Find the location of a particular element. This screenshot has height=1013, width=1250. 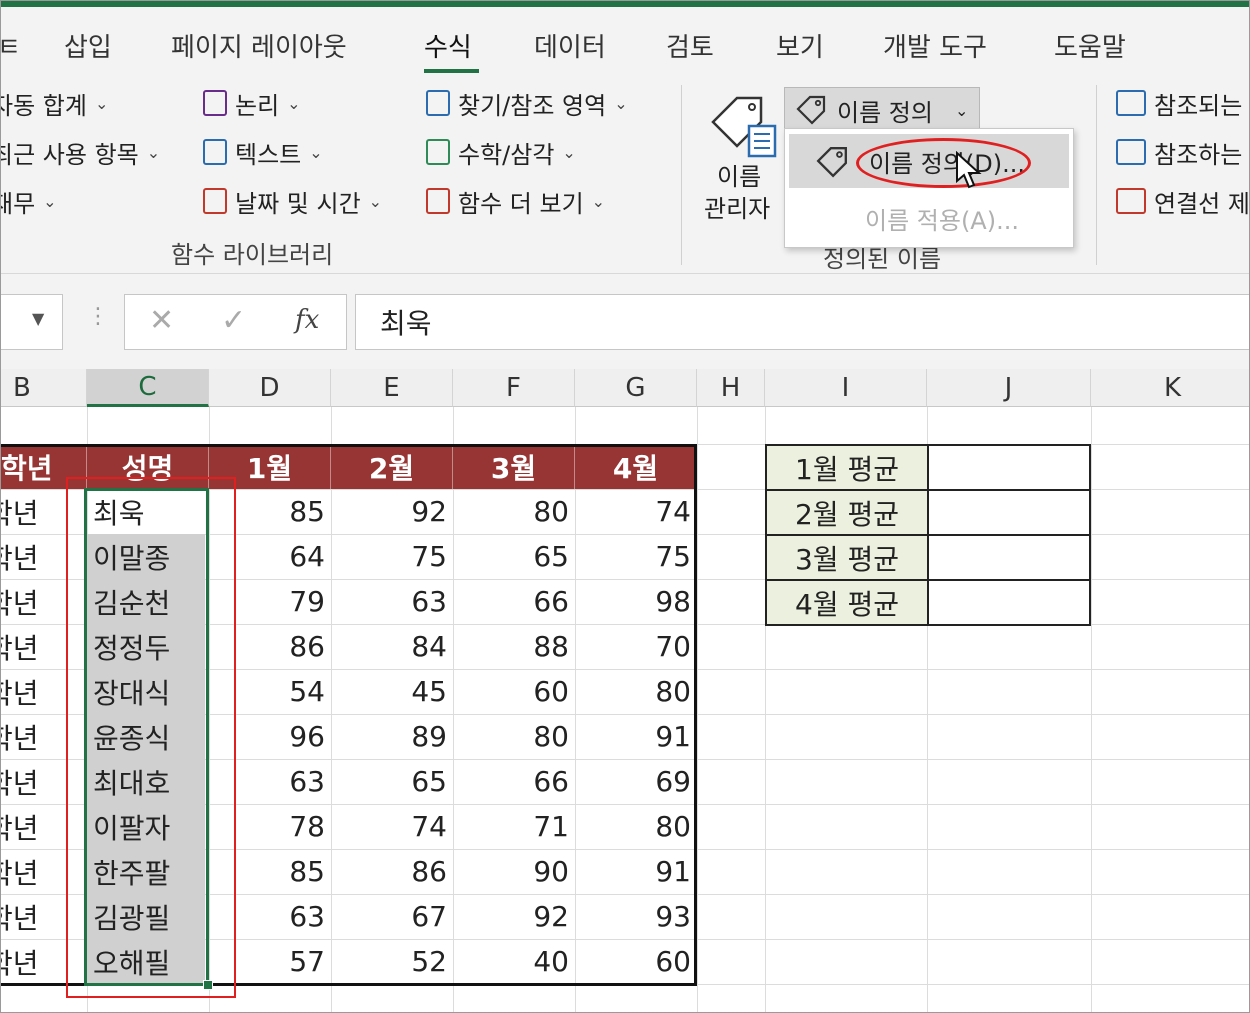

table-cell: 45 is located at coordinates (392, 691).